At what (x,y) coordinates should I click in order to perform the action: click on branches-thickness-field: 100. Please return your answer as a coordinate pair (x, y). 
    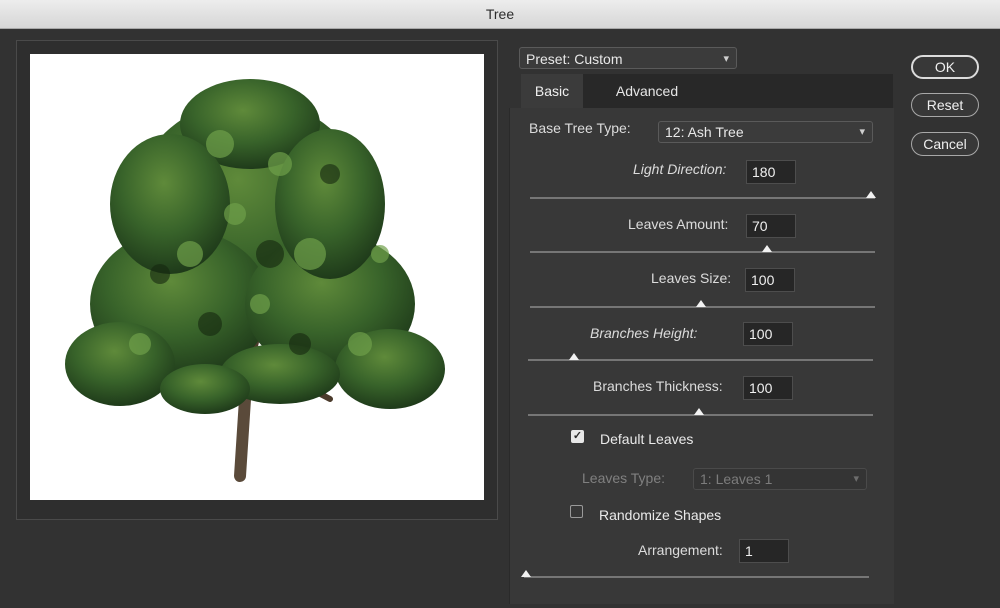
    Looking at the image, I should click on (768, 388).